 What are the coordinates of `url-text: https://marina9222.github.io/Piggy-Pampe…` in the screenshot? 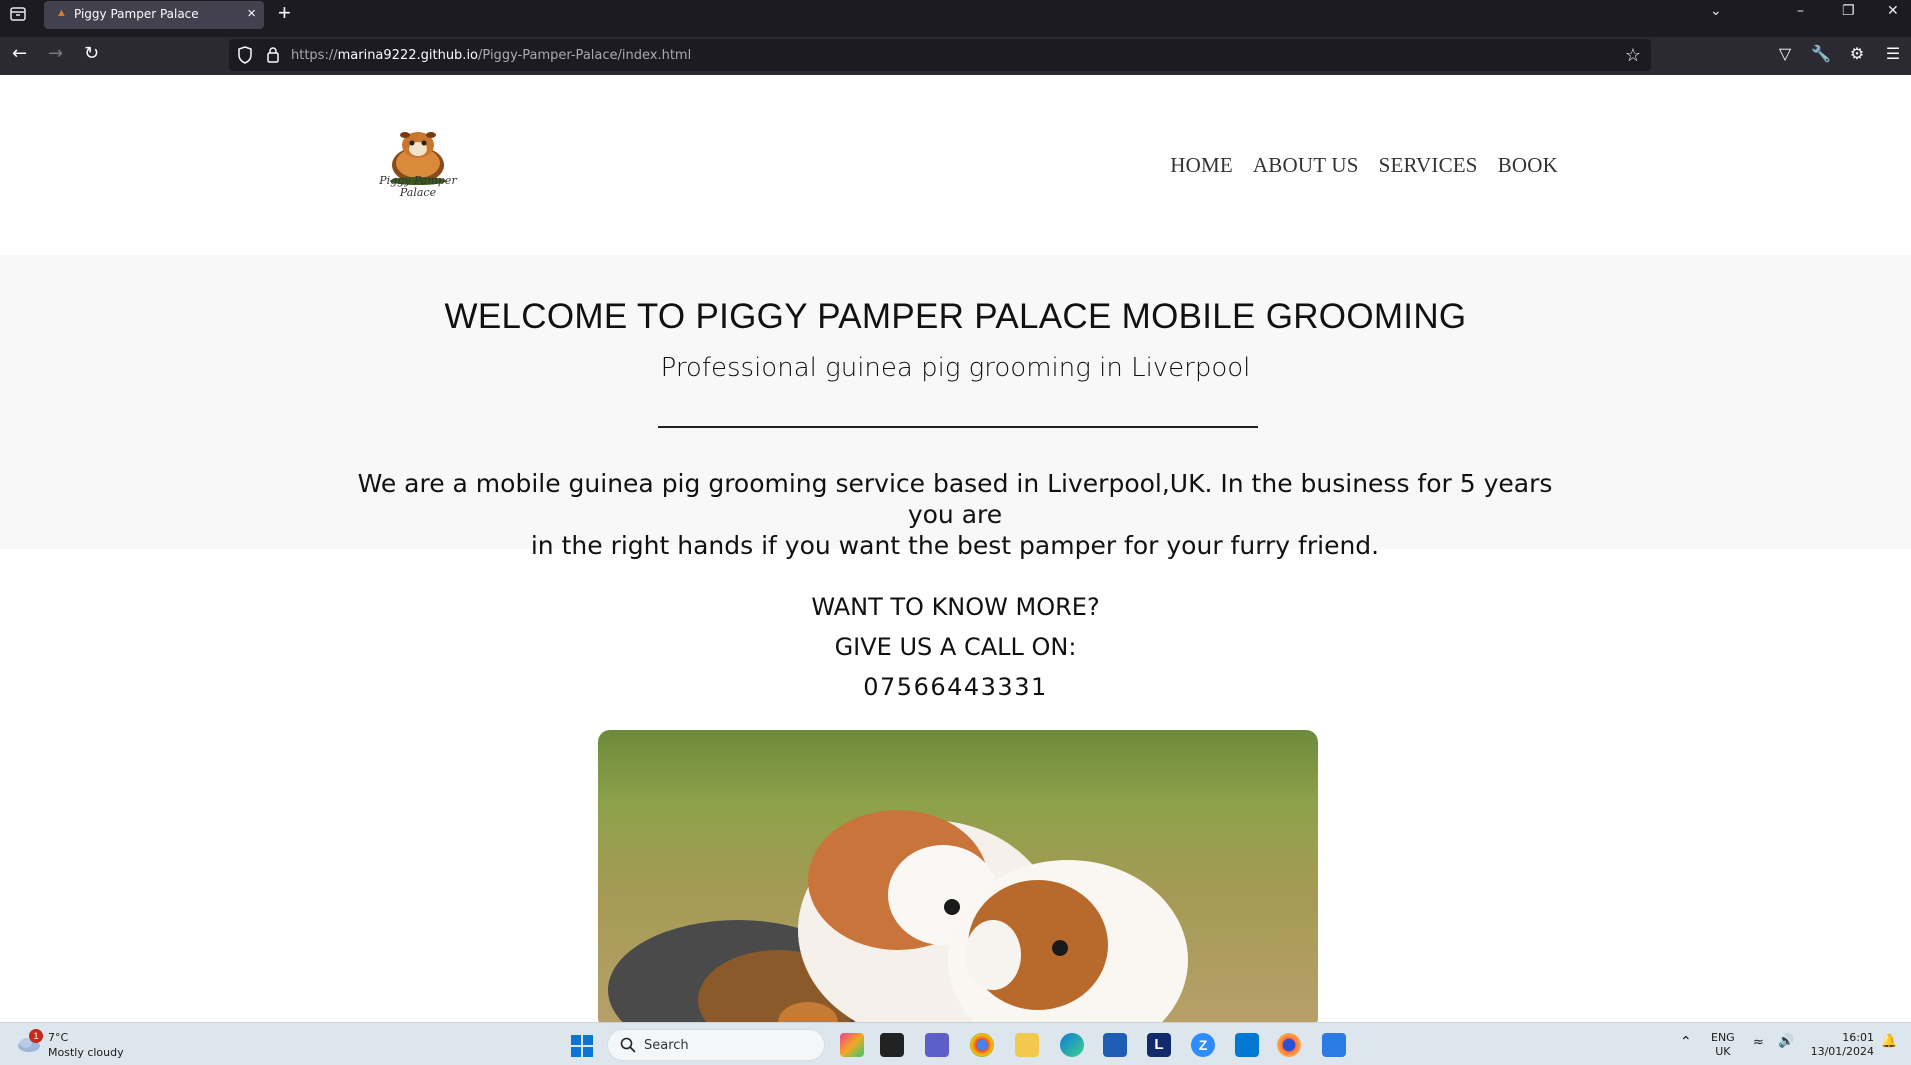 It's located at (491, 55).